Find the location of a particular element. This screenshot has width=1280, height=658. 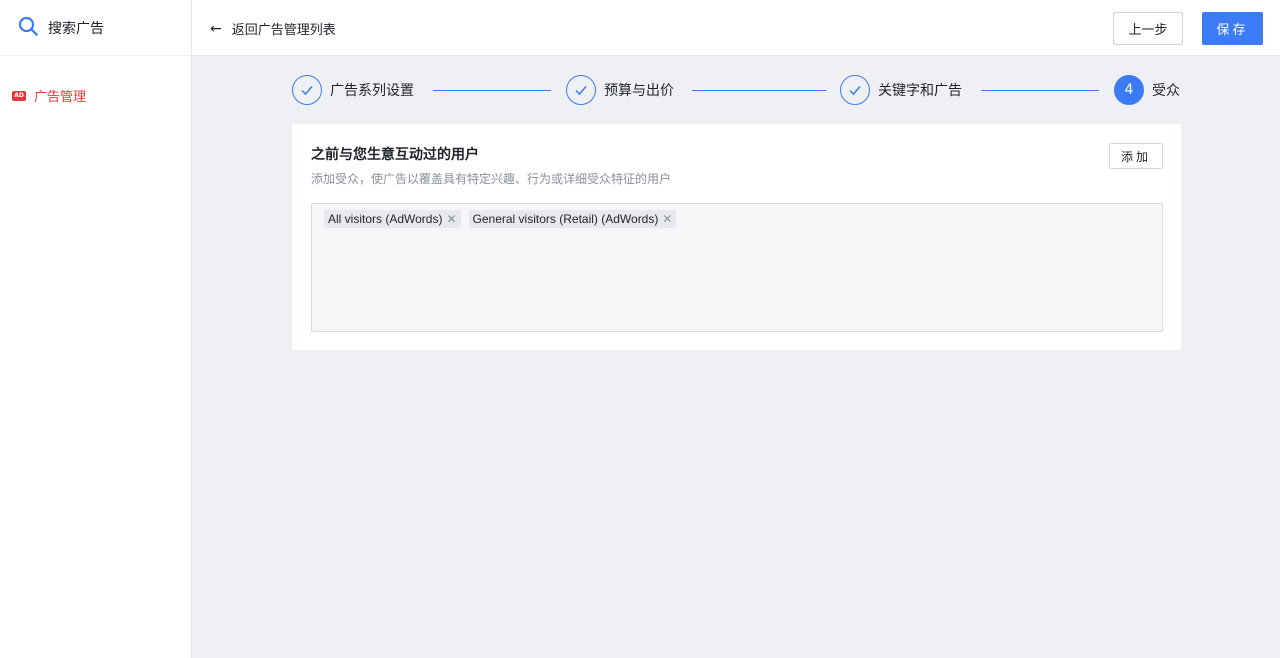

stepper: 广告系列设置 预算与出价 关键字和广告 4 受众 is located at coordinates (742, 90).